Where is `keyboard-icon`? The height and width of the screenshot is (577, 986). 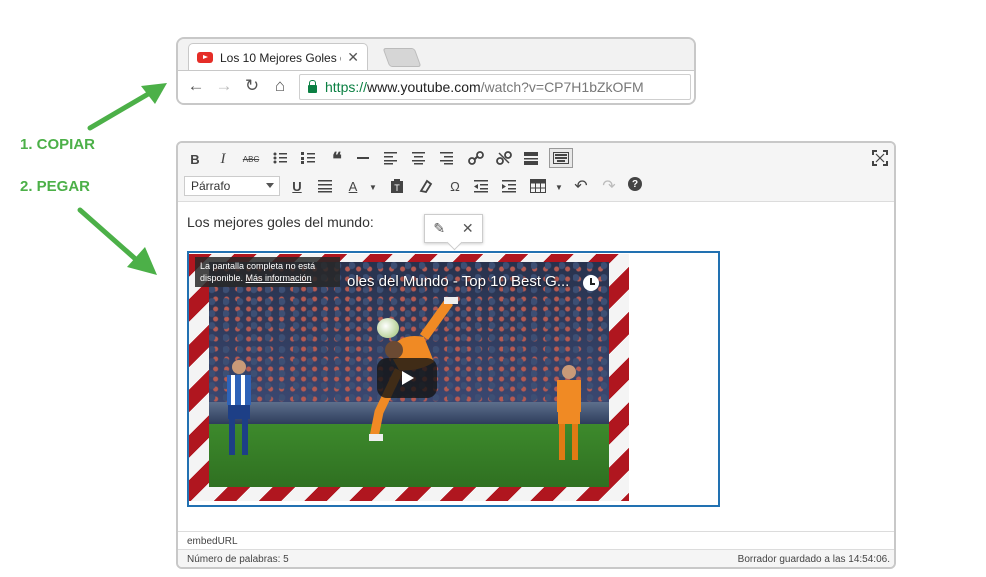 keyboard-icon is located at coordinates (561, 158).